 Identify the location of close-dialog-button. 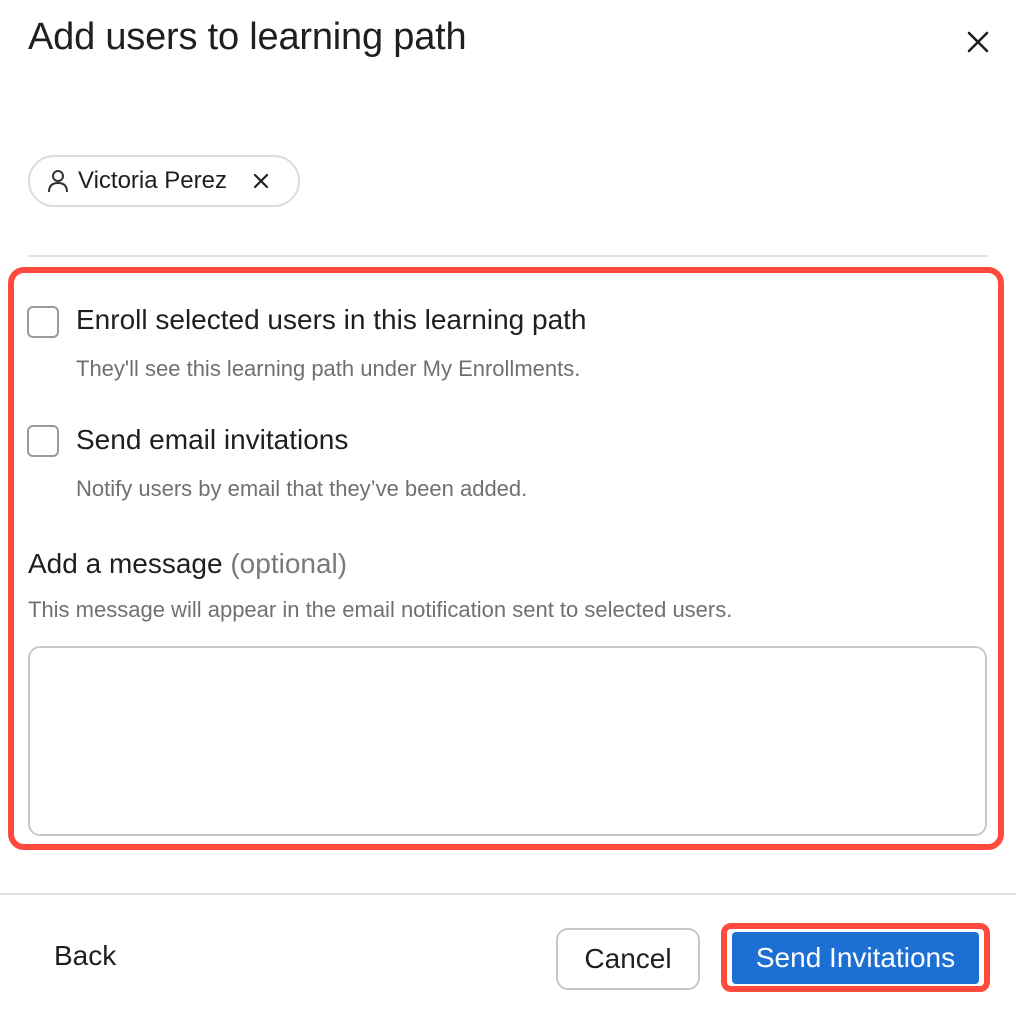
(978, 42).